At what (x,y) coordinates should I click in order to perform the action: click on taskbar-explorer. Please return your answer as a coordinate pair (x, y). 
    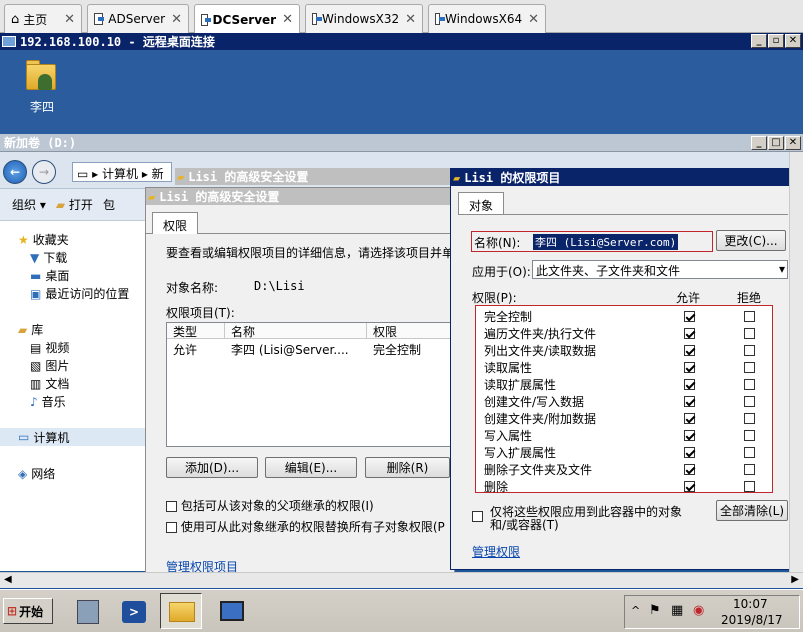
    Looking at the image, I should click on (181, 611).